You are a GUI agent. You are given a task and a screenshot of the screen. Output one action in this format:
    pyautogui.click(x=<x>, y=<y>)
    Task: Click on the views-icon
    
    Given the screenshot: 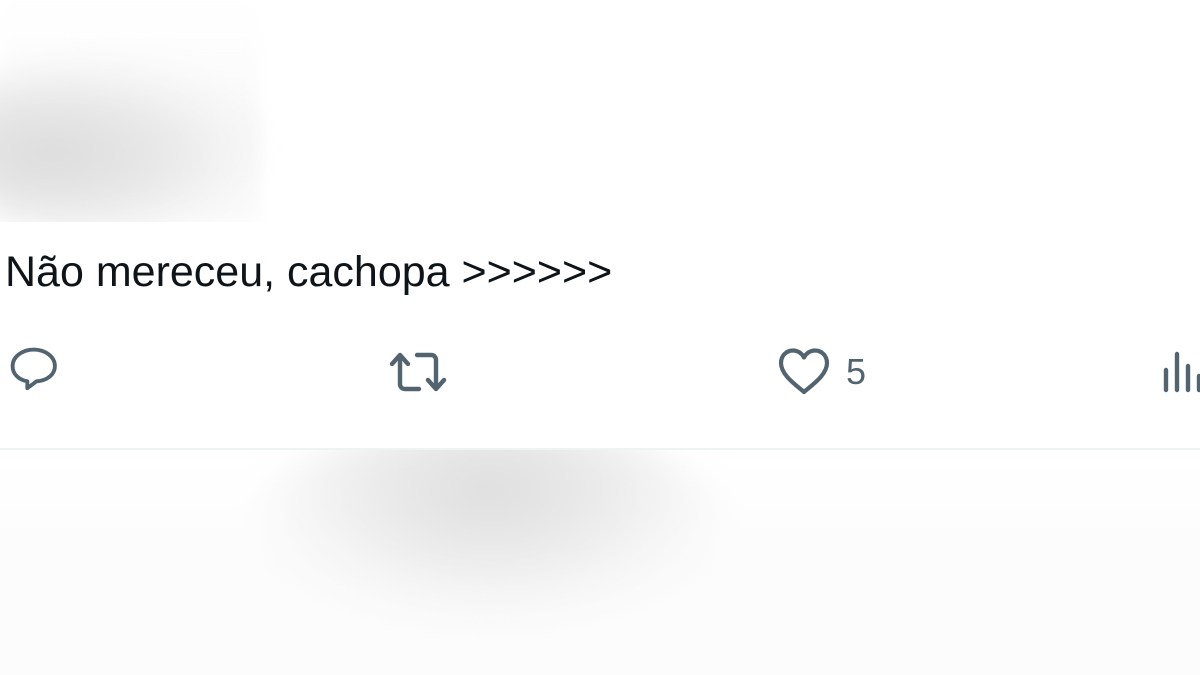 What is the action you would take?
    pyautogui.click(x=1181, y=372)
    